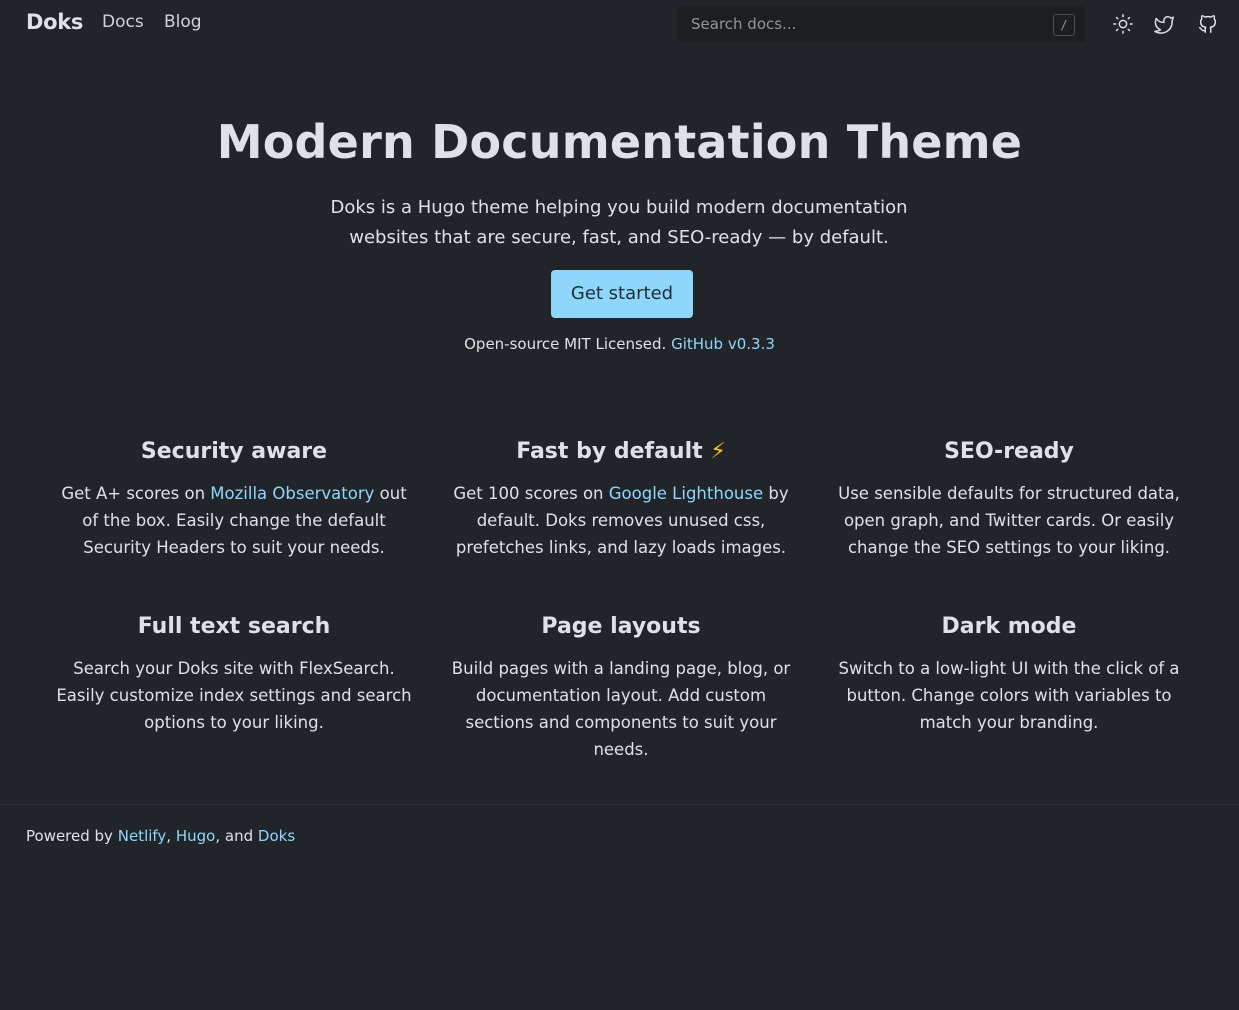  What do you see at coordinates (69, 836) in the screenshot?
I see `footer-prefix: Powered by` at bounding box center [69, 836].